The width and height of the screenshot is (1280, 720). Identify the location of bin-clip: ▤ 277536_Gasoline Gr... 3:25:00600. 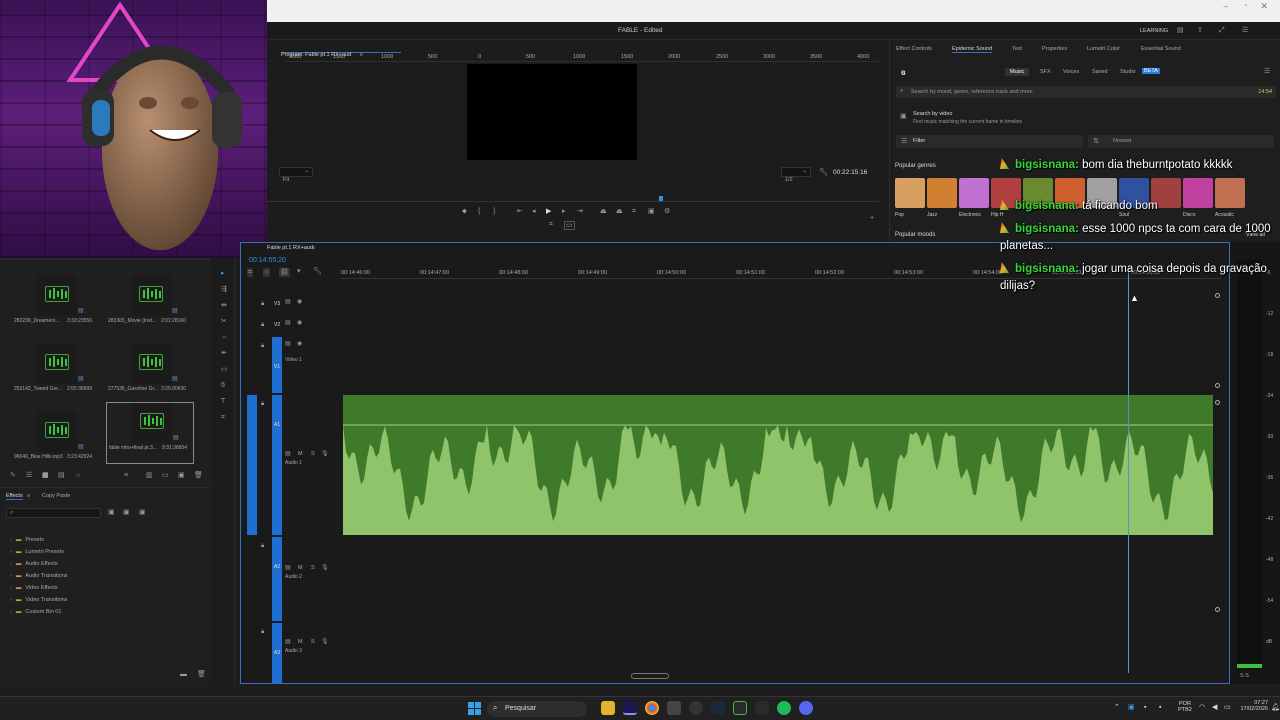
(146, 371).